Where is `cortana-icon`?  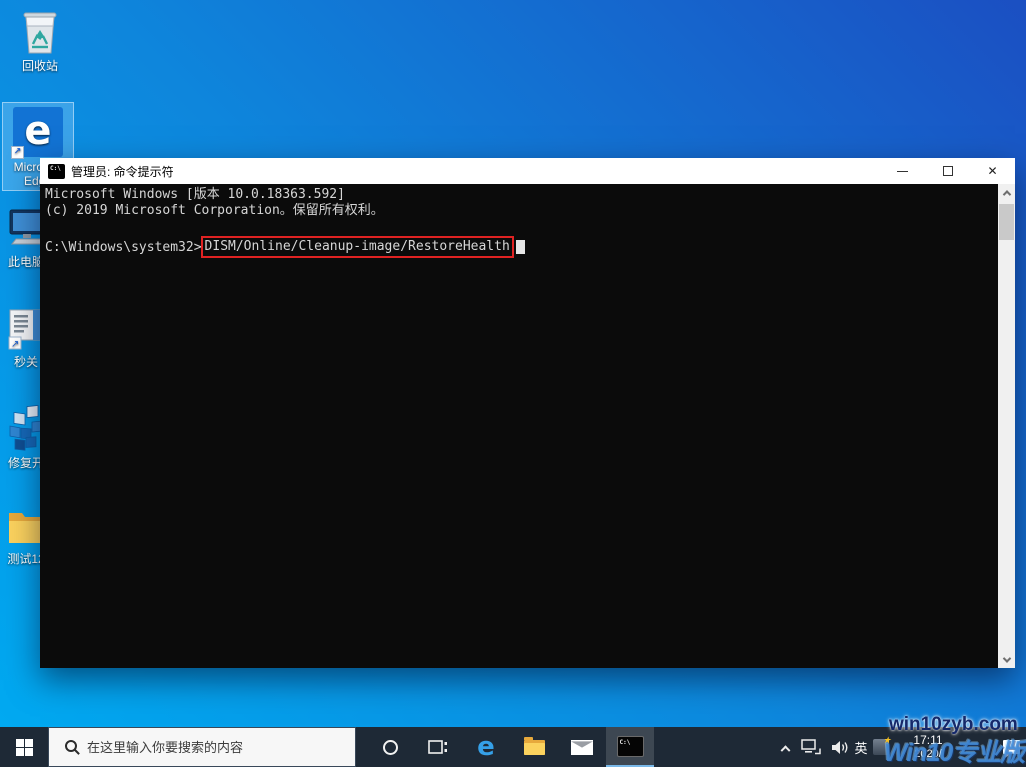 cortana-icon is located at coordinates (390, 747).